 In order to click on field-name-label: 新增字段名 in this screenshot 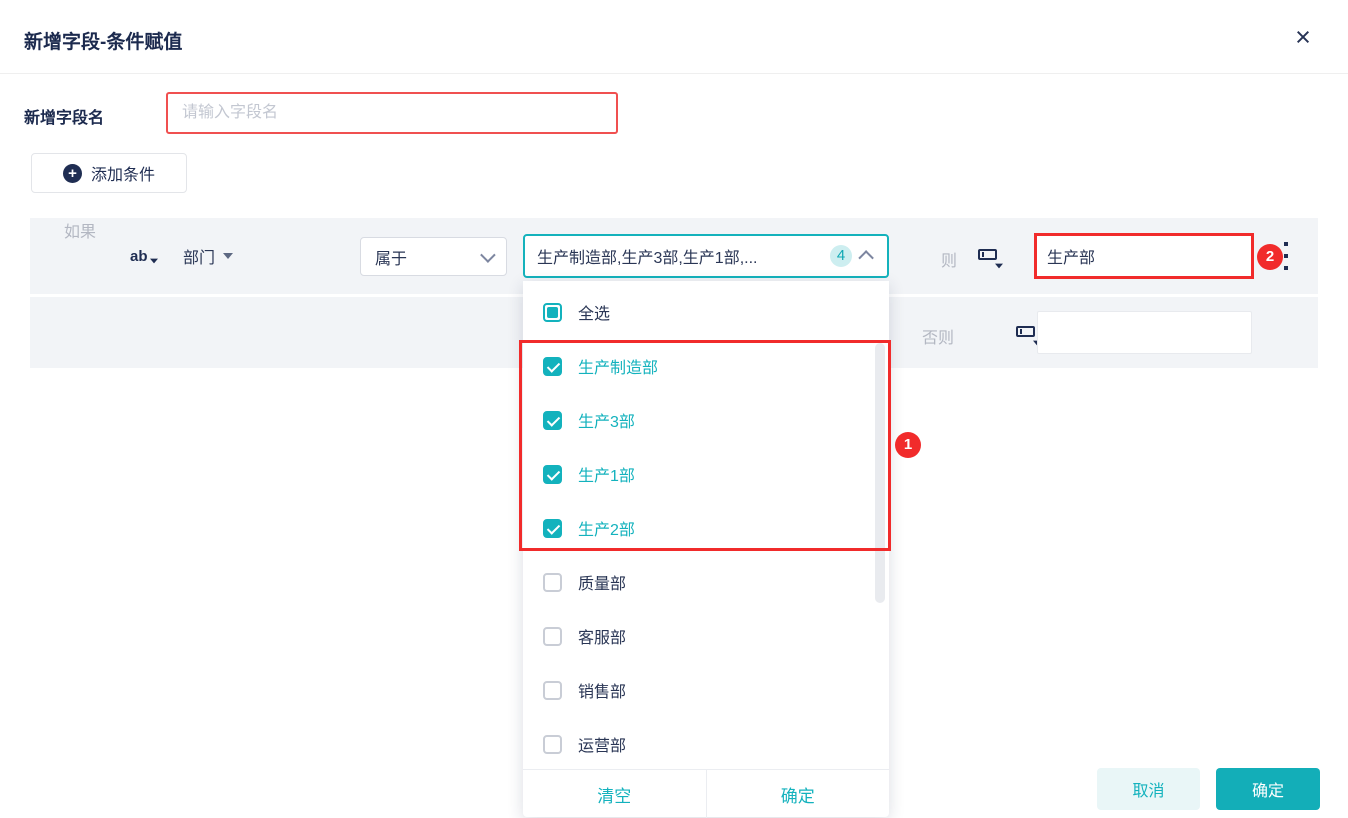, I will do `click(64, 118)`.